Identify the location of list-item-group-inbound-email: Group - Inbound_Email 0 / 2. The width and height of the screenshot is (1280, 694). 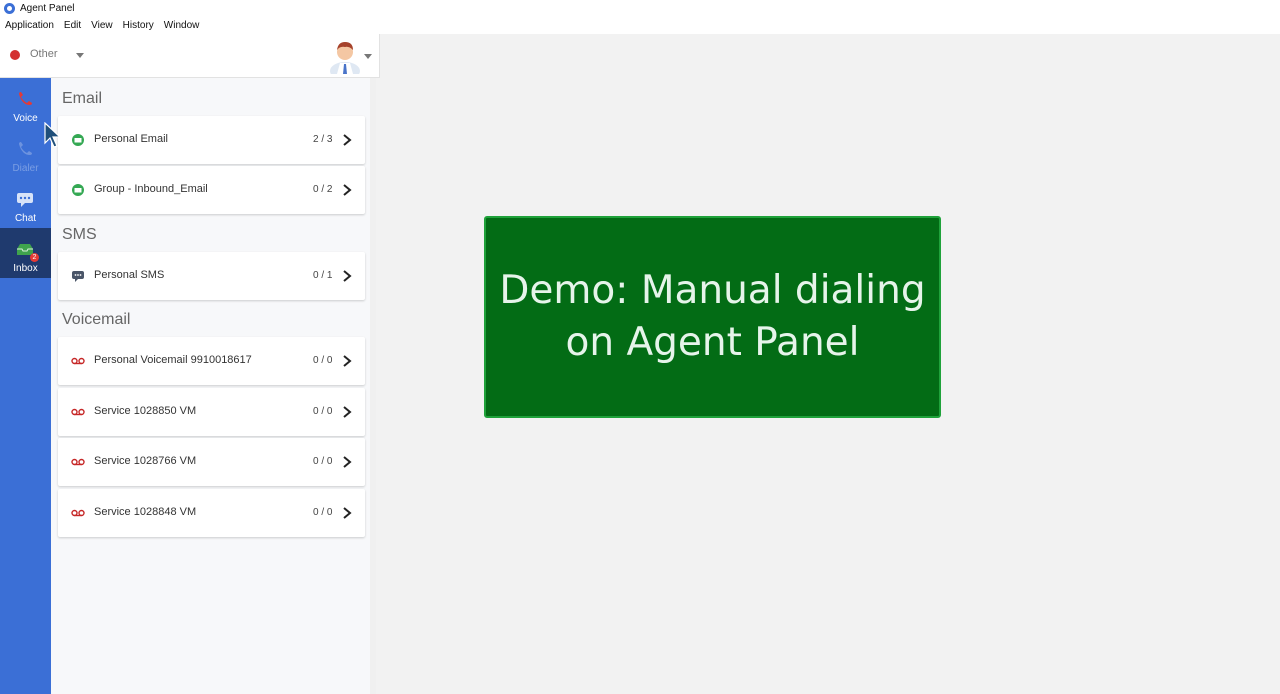
(211, 190).